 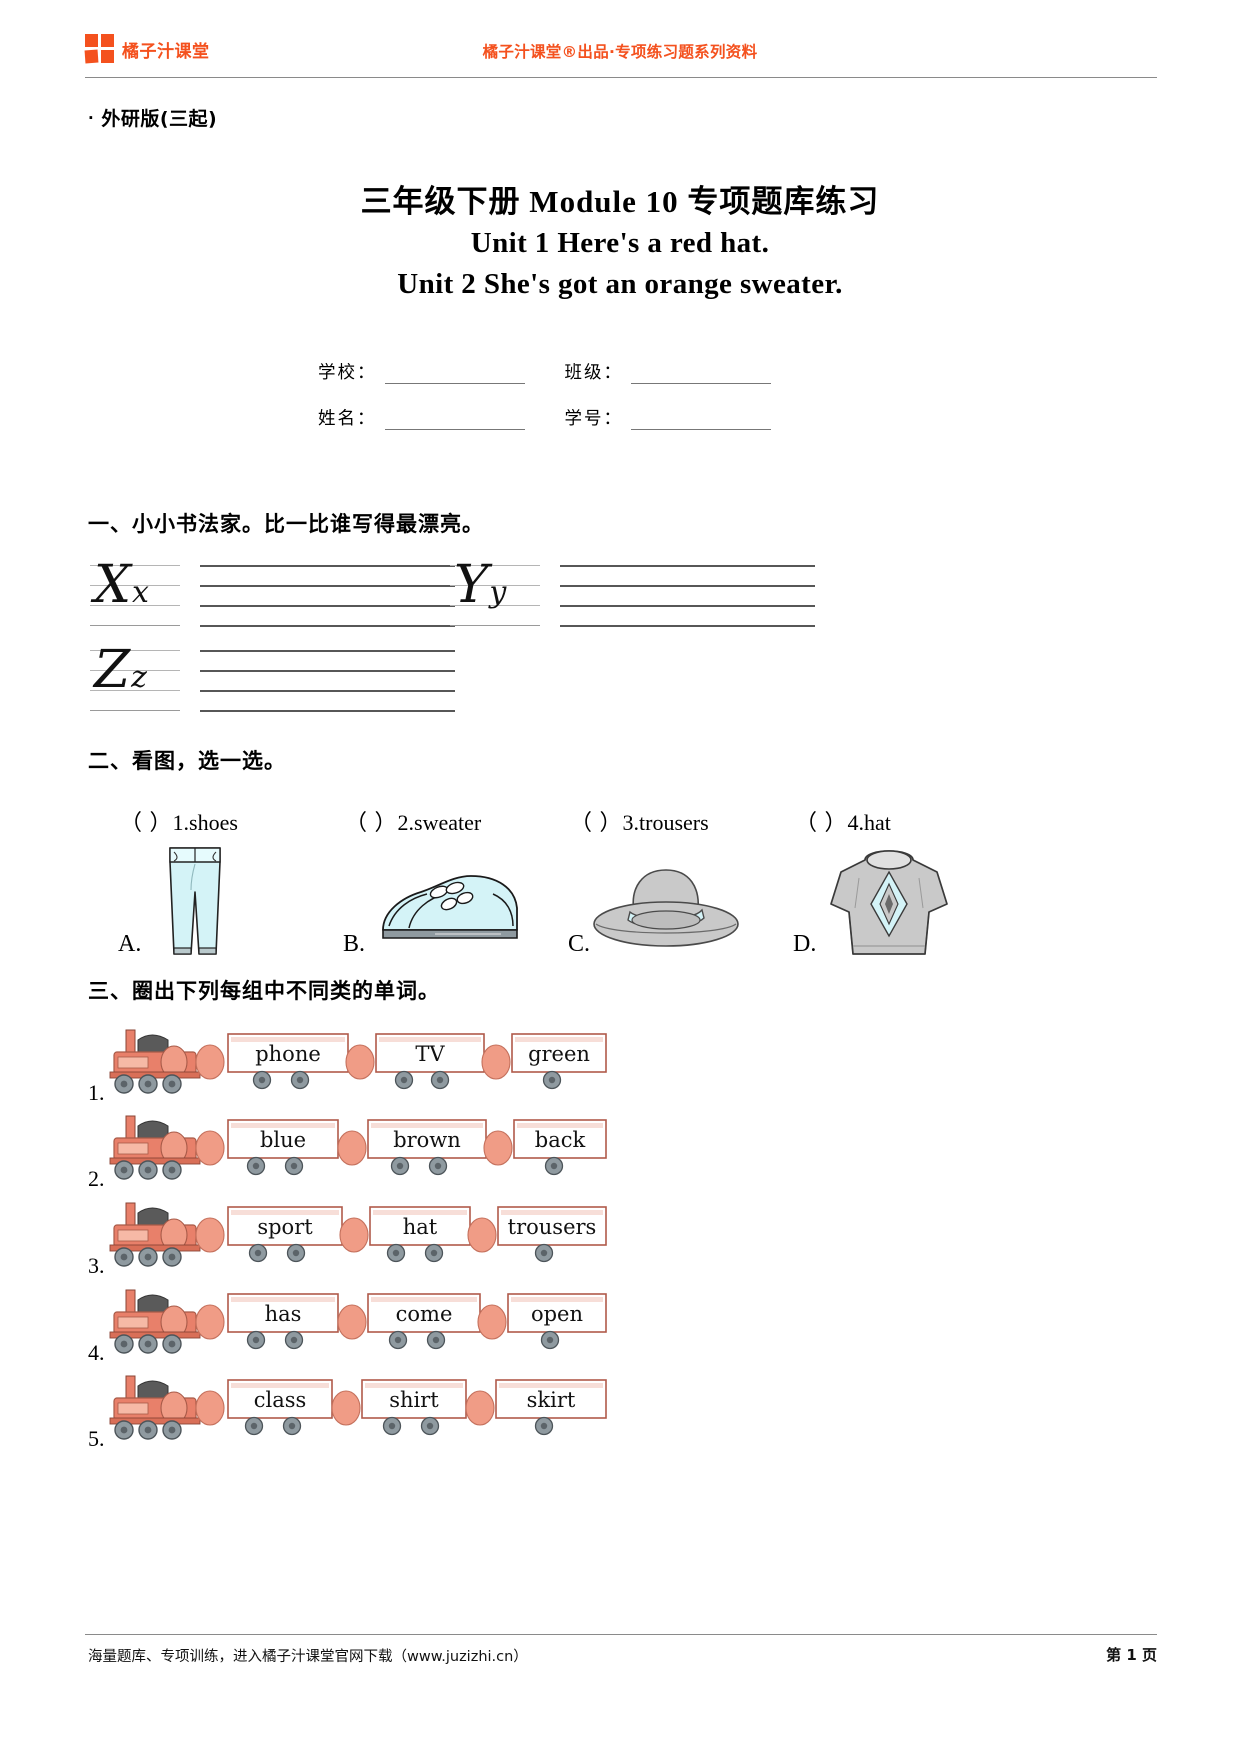 What do you see at coordinates (327, 596) in the screenshot?
I see `handwriting-lines-x` at bounding box center [327, 596].